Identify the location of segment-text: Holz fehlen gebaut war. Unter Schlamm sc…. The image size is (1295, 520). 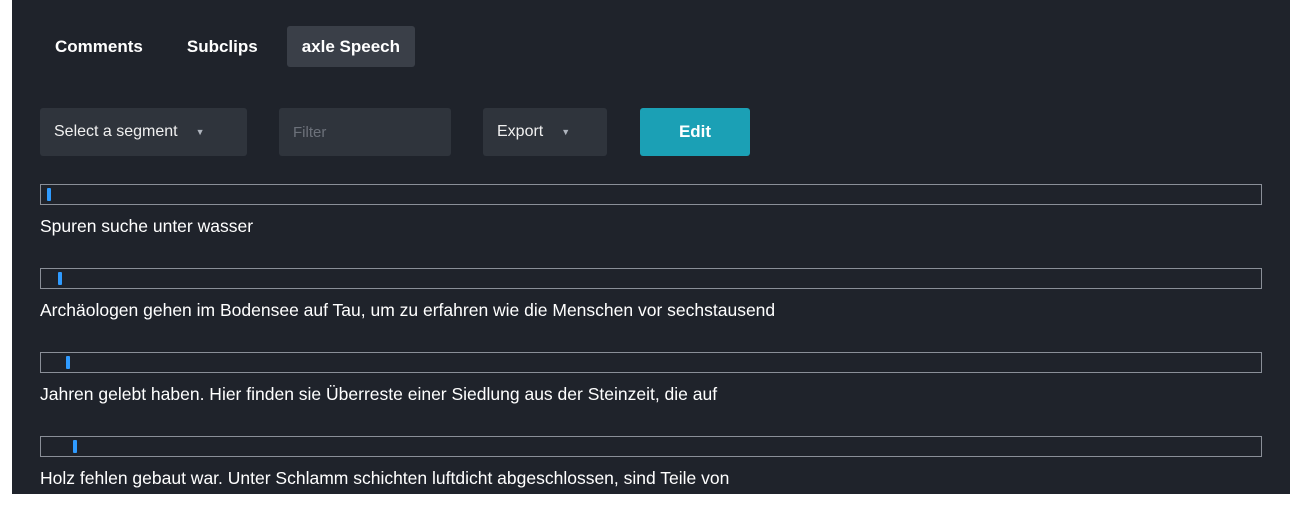
(385, 478).